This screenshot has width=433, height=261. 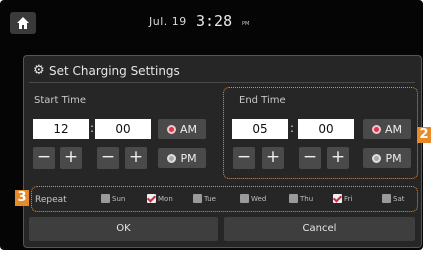 I want to click on ok-button: OK, so click(x=123, y=229).